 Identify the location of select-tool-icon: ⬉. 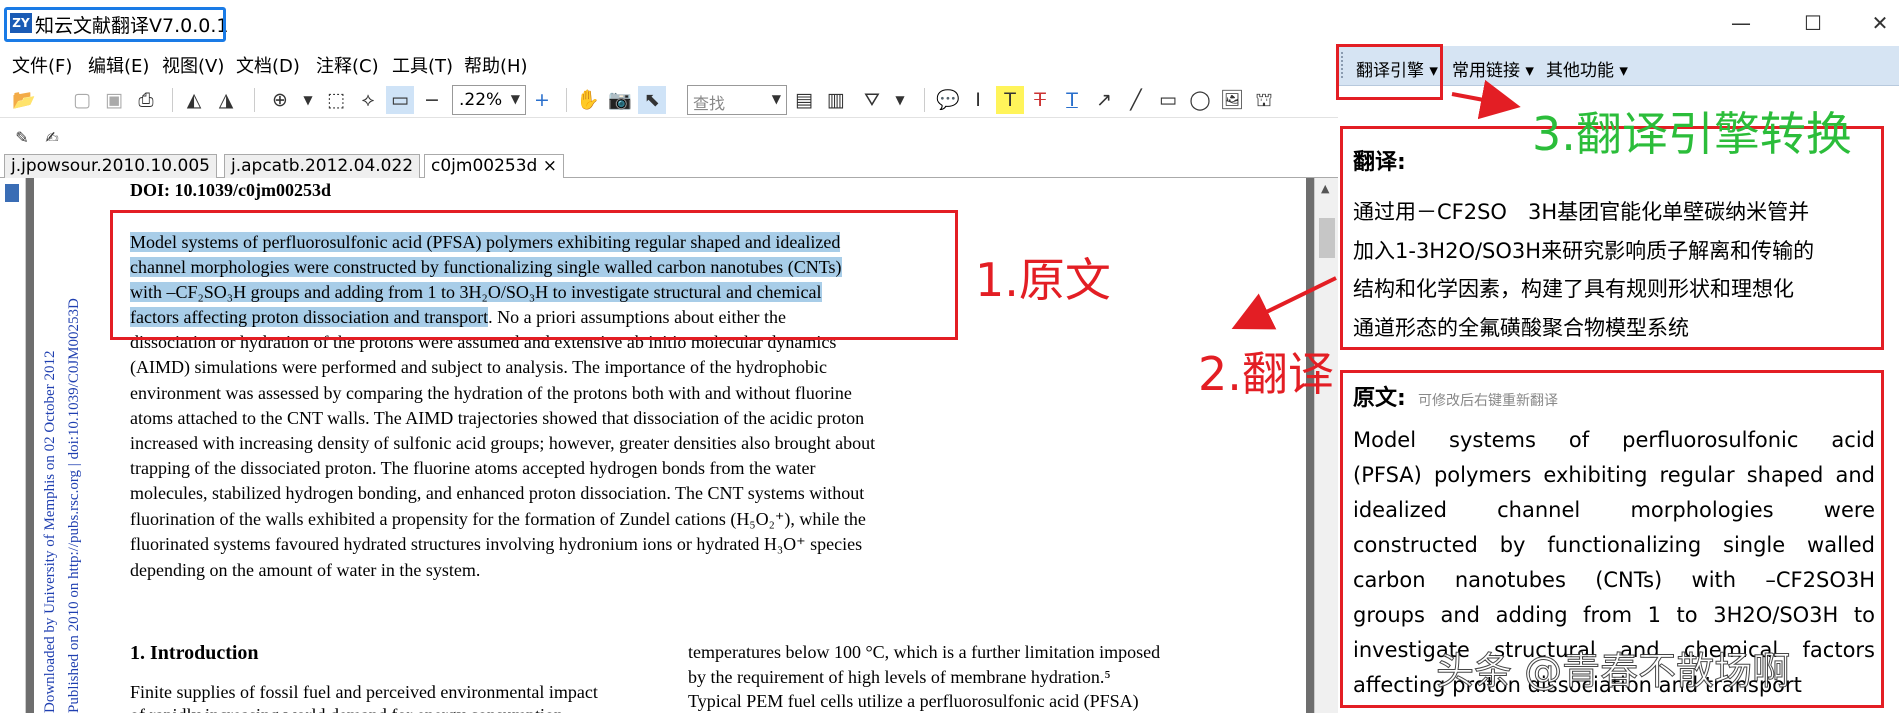
(652, 100).